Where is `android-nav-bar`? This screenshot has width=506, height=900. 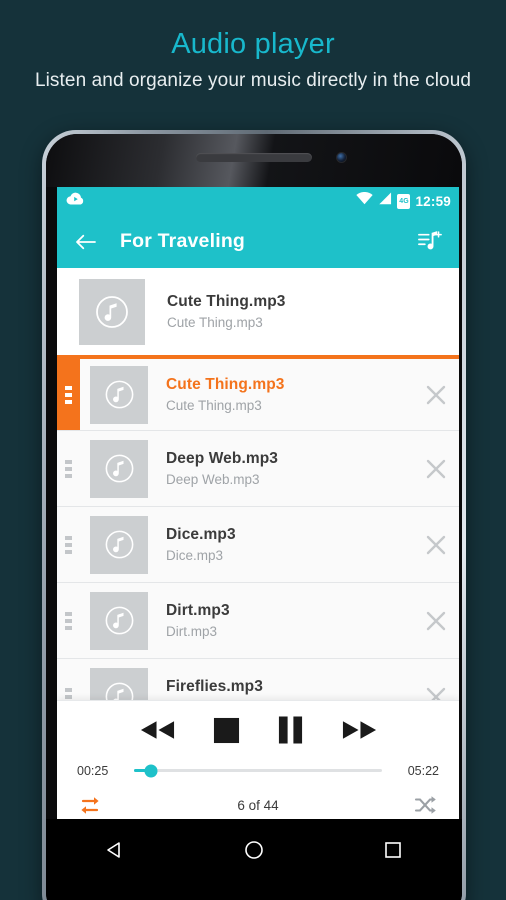
android-nav-bar is located at coordinates (254, 859).